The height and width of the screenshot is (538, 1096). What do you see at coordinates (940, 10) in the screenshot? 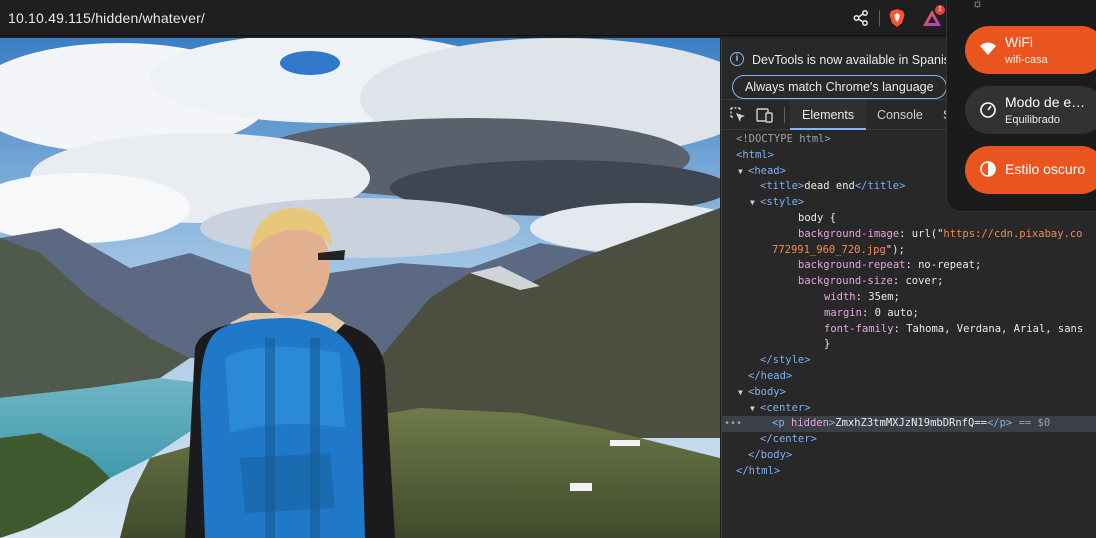
I see `rewards-badge: 1` at bounding box center [940, 10].